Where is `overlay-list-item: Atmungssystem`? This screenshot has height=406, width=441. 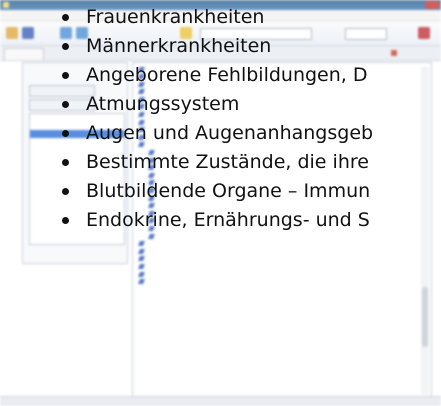 overlay-list-item: Atmungssystem is located at coordinates (216, 104).